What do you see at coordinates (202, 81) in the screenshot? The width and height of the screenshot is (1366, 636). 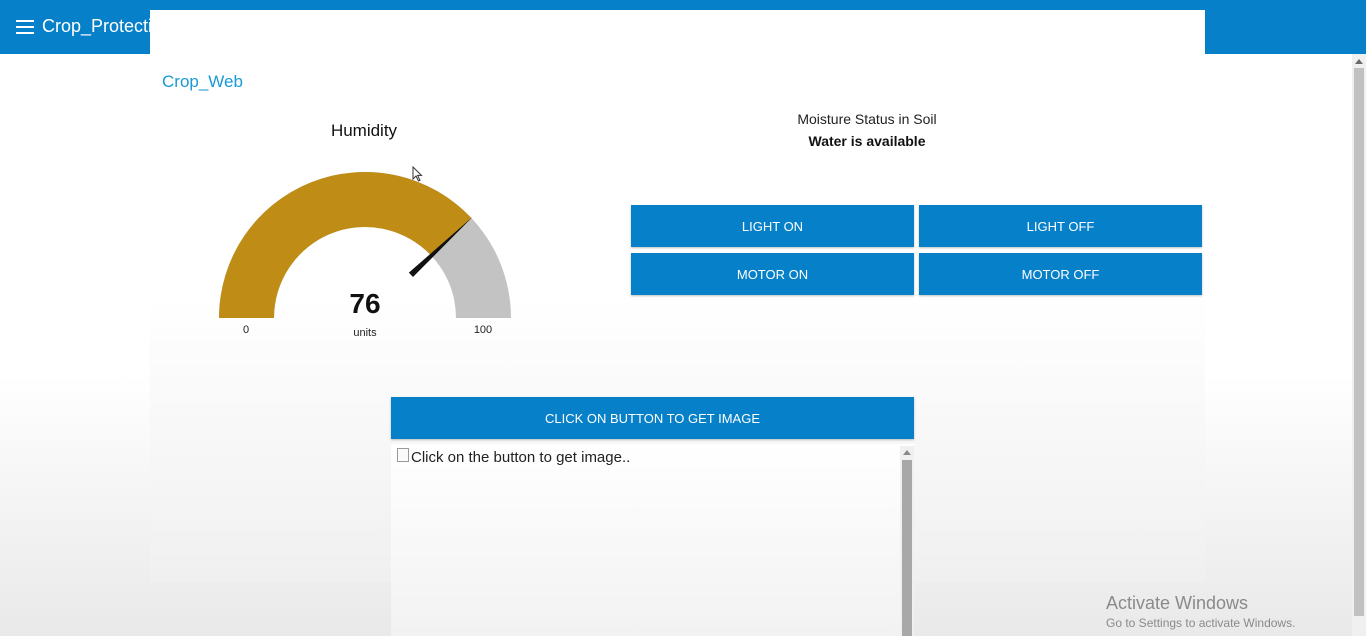 I see `group-title: Crop_Web` at bounding box center [202, 81].